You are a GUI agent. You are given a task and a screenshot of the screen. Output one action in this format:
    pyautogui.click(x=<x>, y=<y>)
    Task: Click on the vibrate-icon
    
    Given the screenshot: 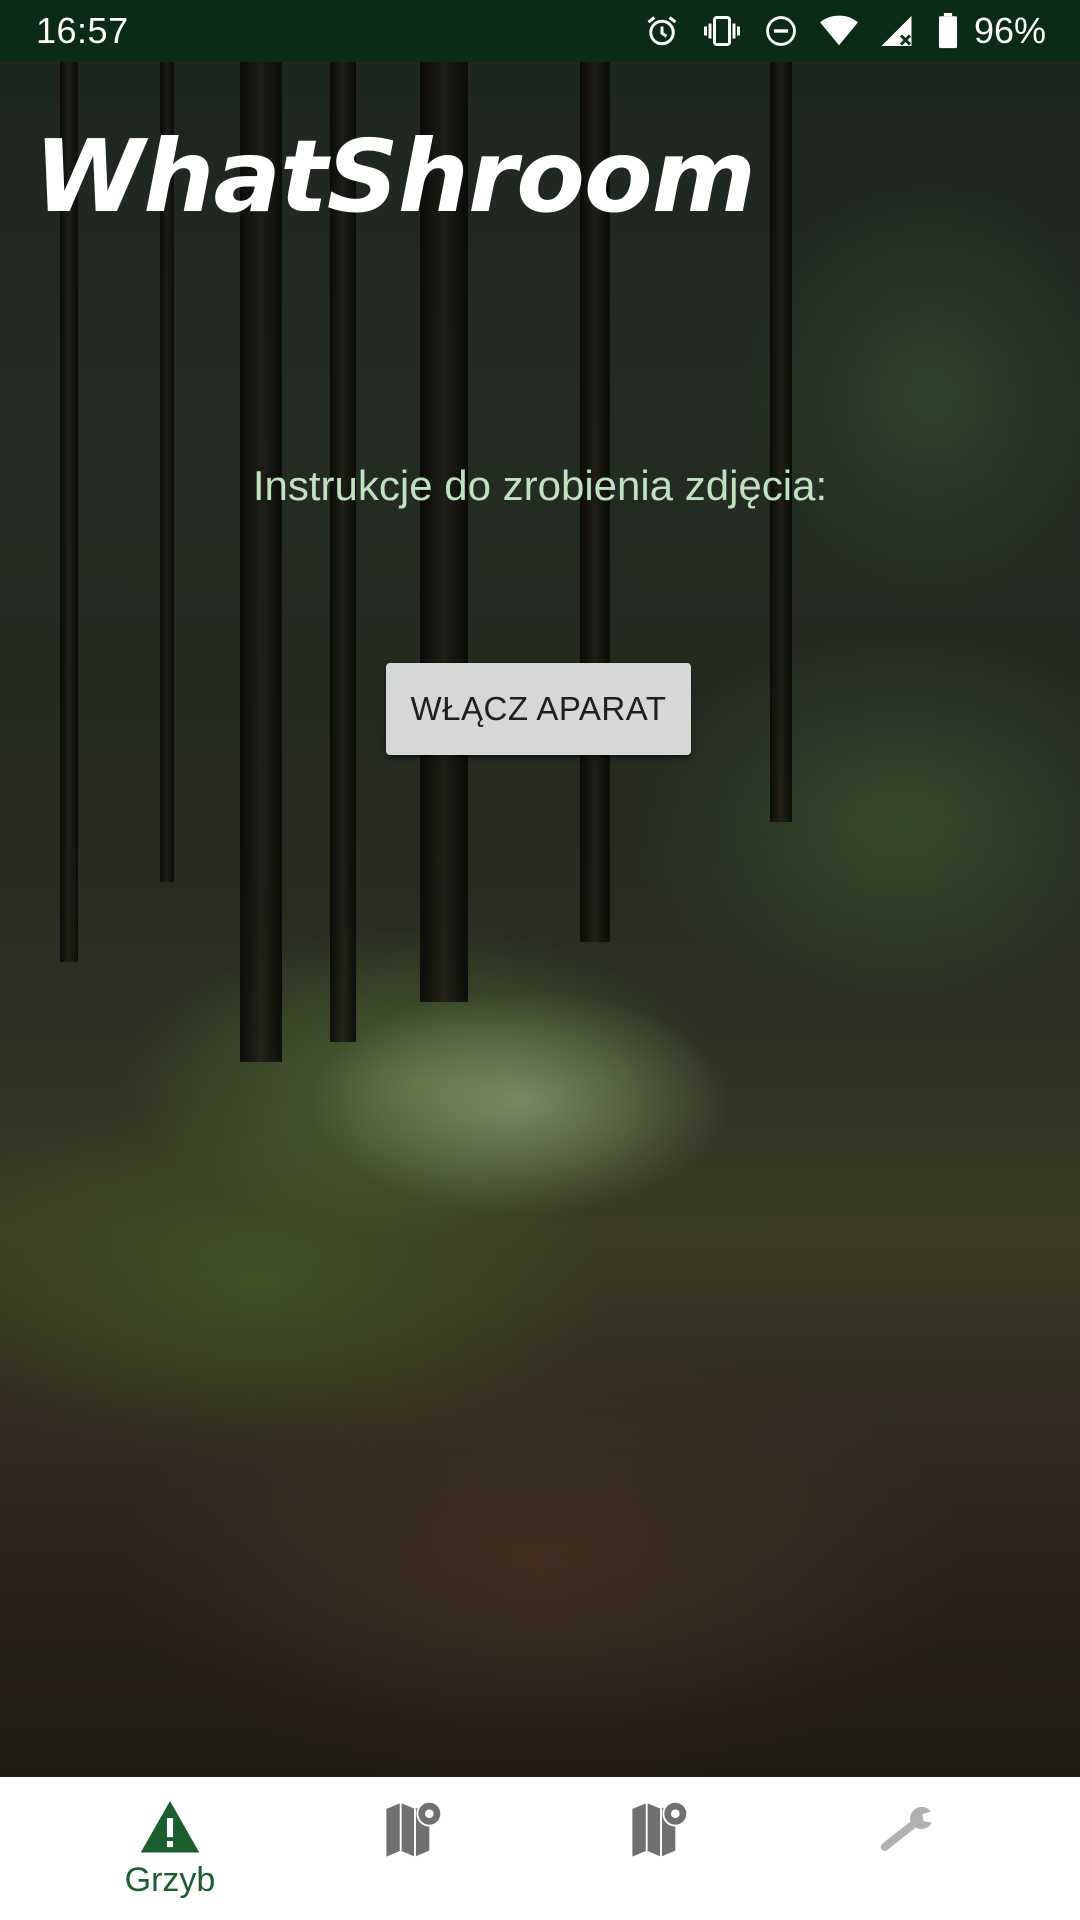 What is the action you would take?
    pyautogui.click(x=721, y=31)
    